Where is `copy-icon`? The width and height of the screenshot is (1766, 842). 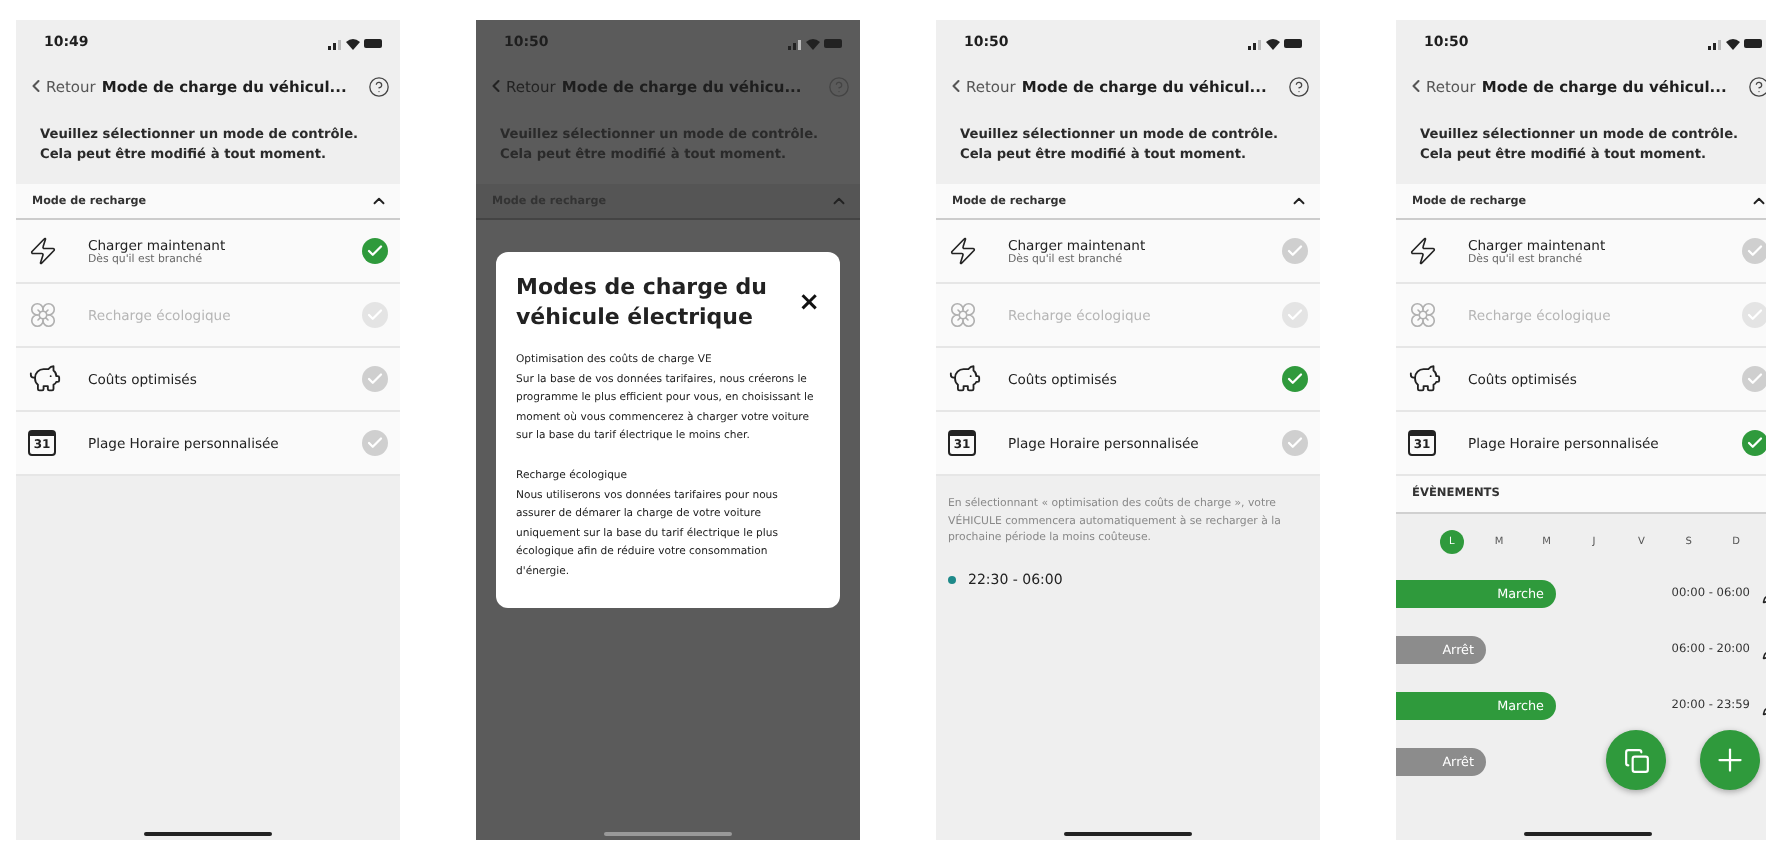 copy-icon is located at coordinates (1636, 760).